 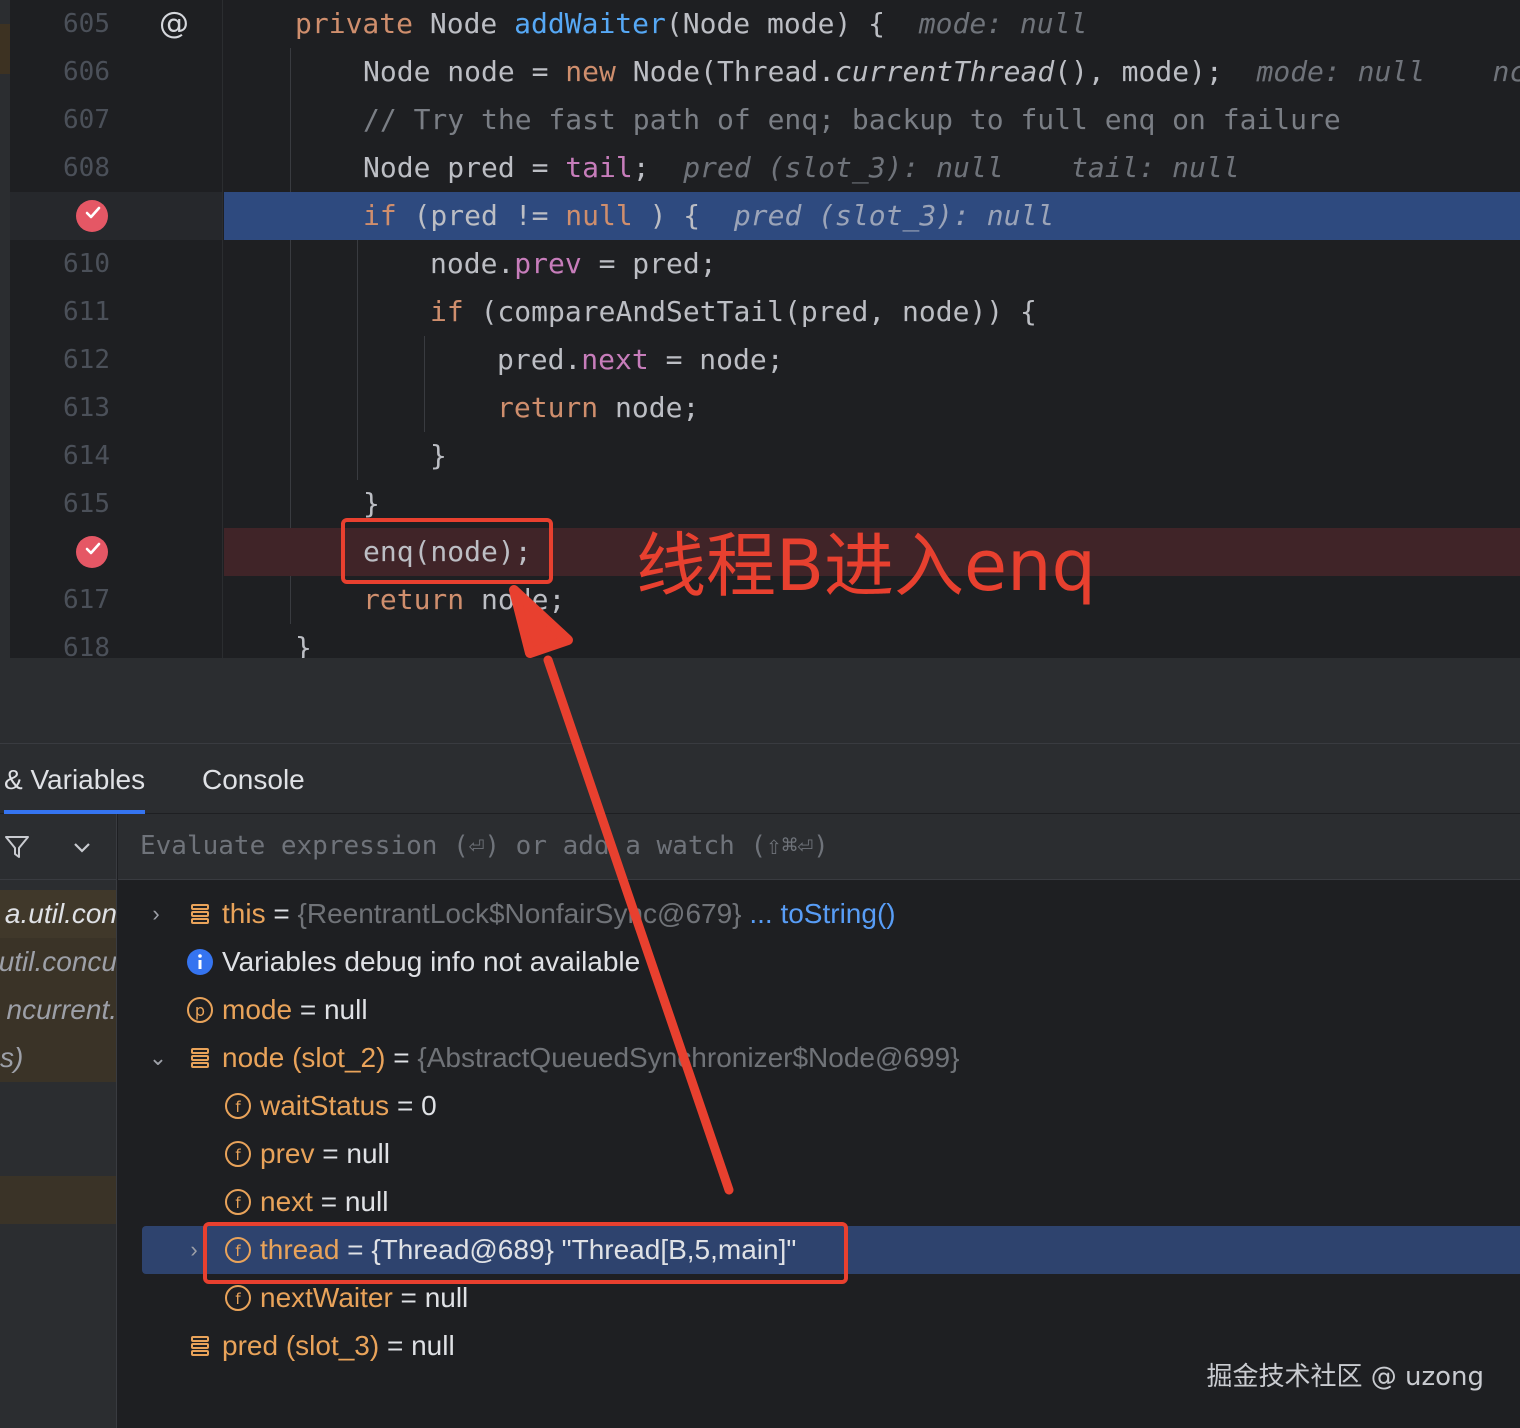 What do you see at coordinates (70, 312) in the screenshot?
I see `line-number: 611` at bounding box center [70, 312].